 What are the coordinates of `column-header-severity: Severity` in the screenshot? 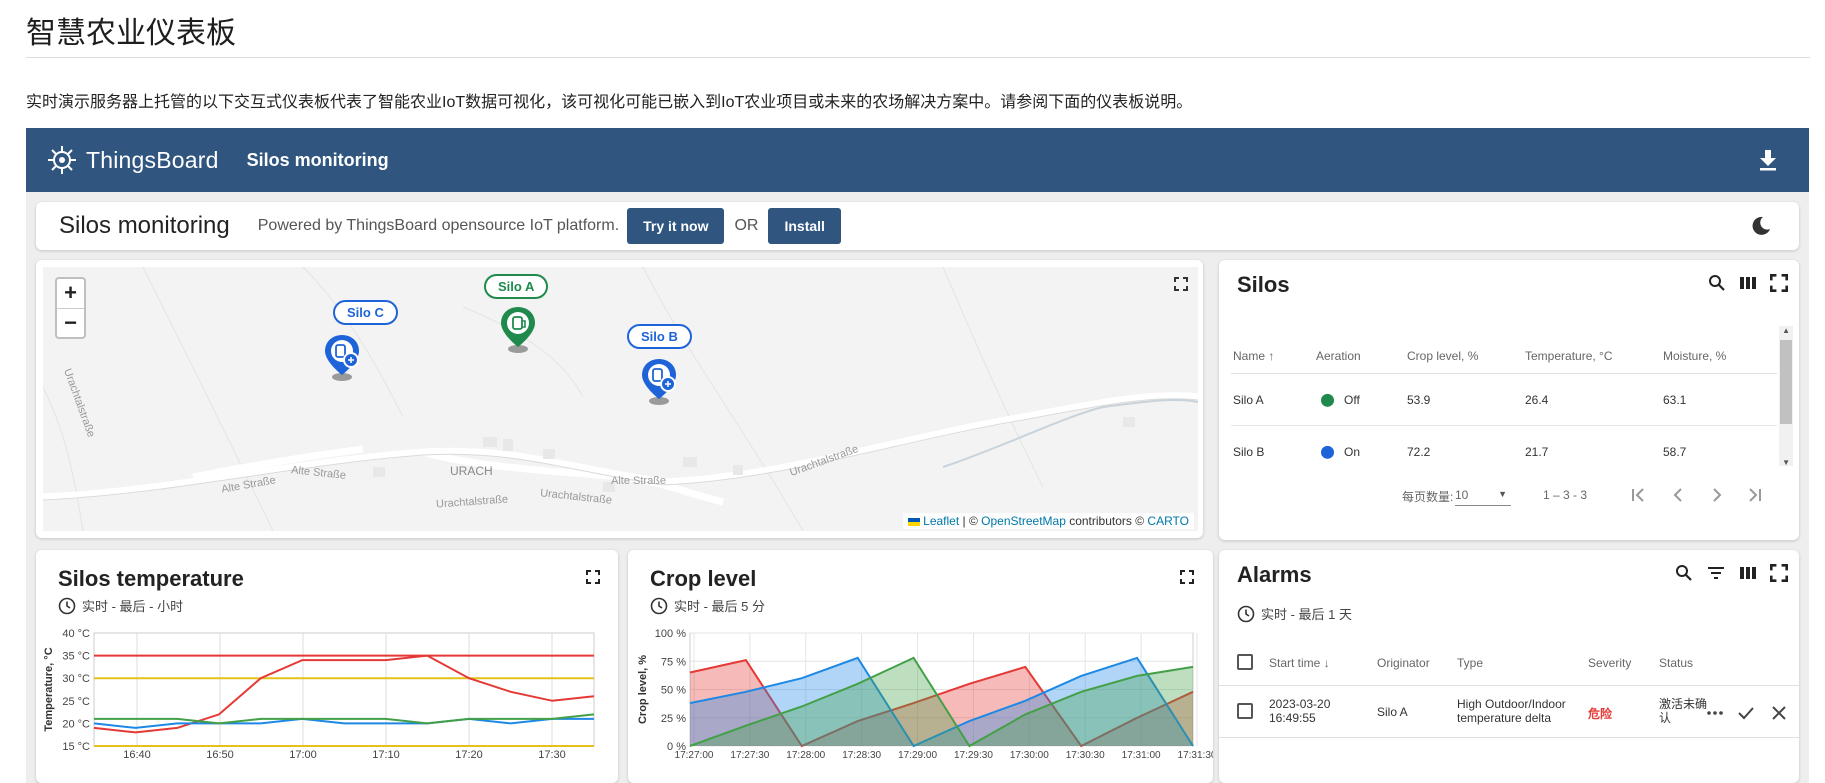 It's located at (1609, 663).